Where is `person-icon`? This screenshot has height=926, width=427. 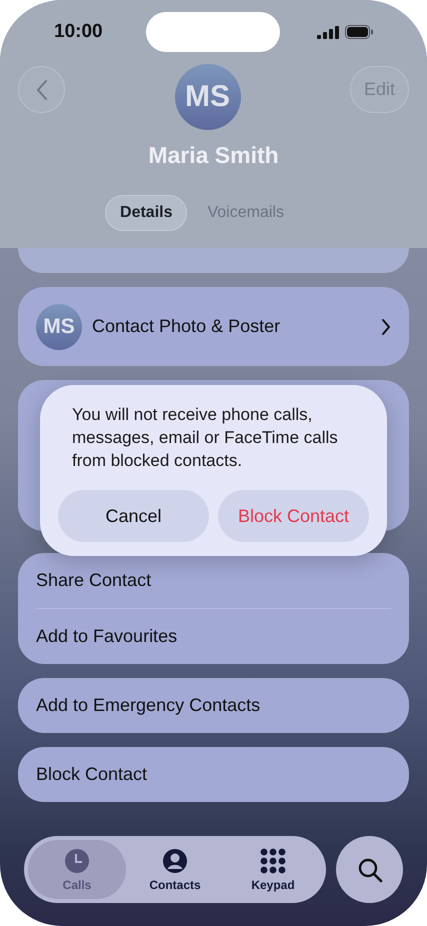
person-icon is located at coordinates (175, 861).